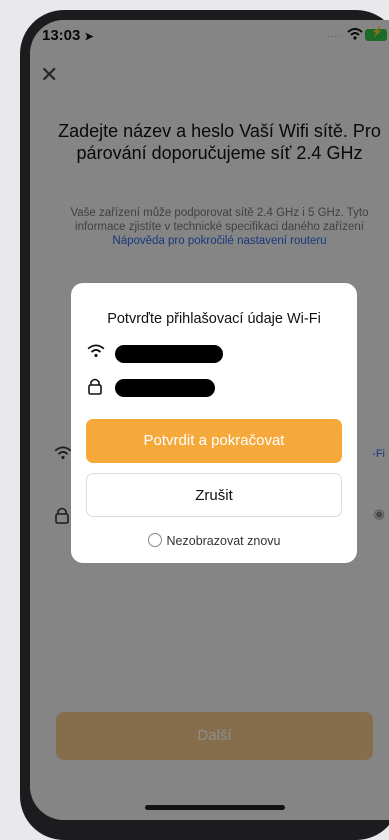  I want to click on dialog-title: Potvrďte přihlašovací údaje Wi-Fi, so click(214, 319).